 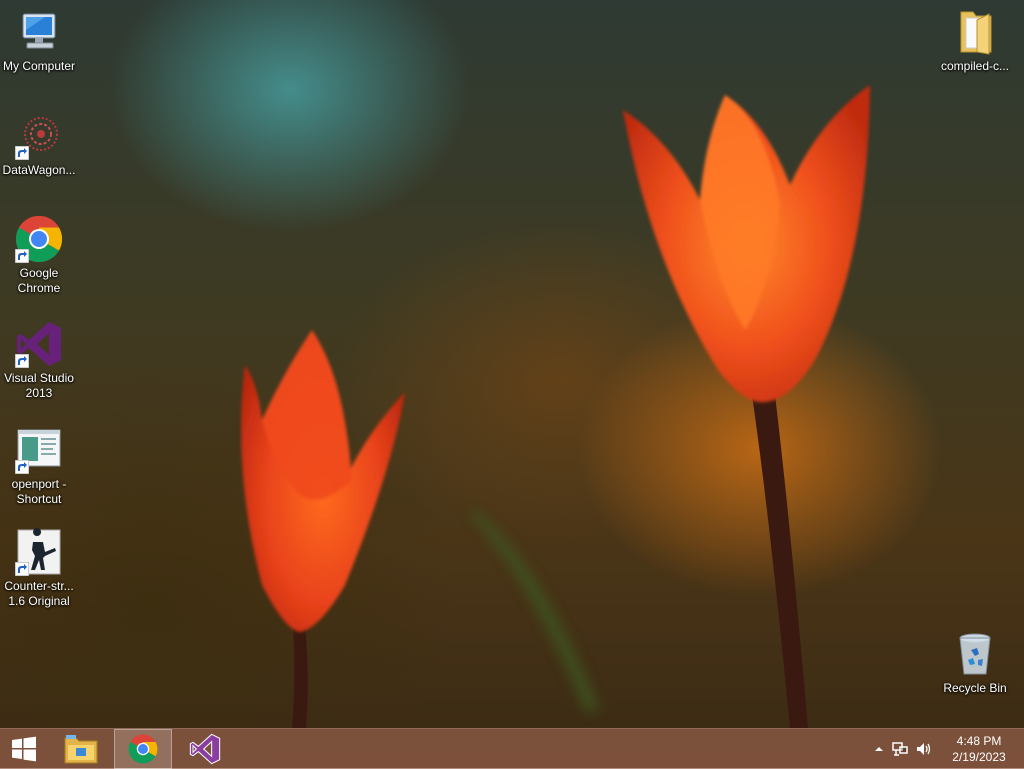 I want to click on desktop-icon-google-chrome: Google Chrome, so click(x=39, y=255).